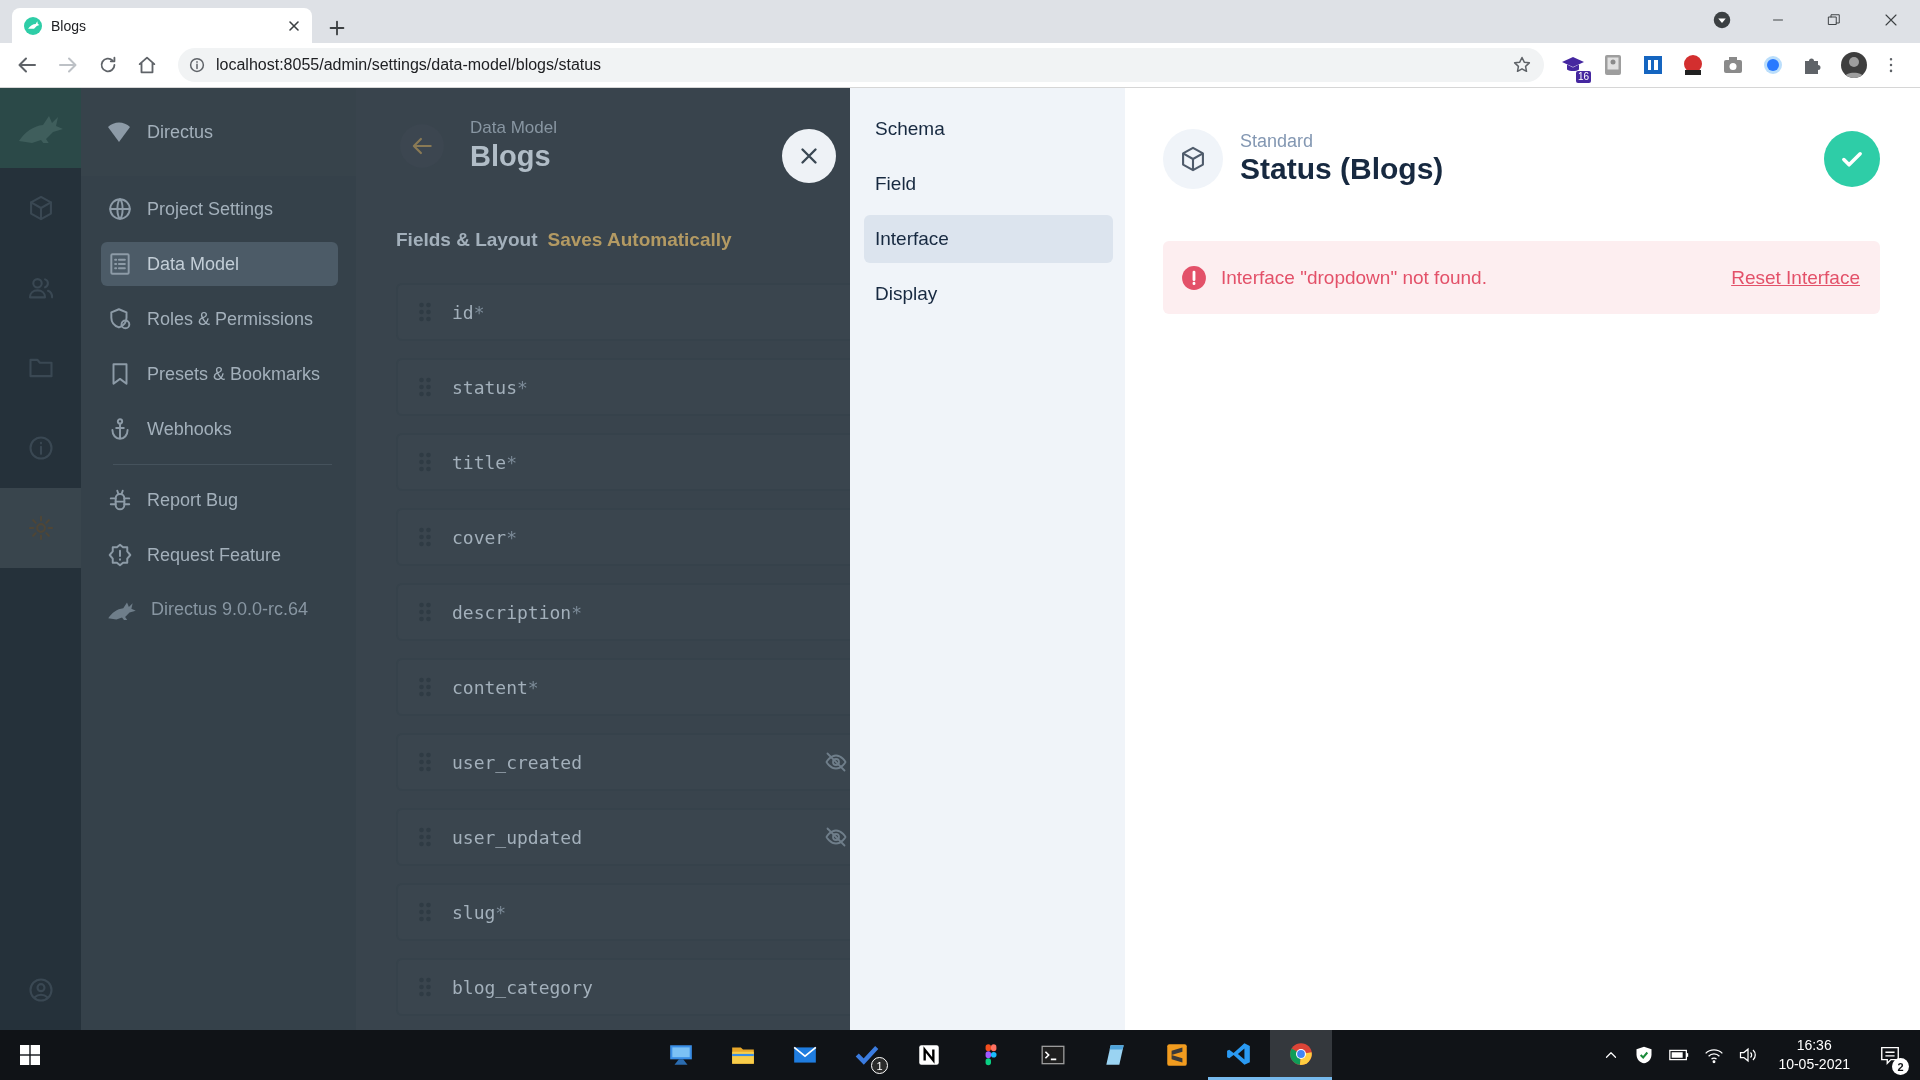 This screenshot has width=1920, height=1080. Describe the element at coordinates (929, 1055) in the screenshot. I see `notebook-icon` at that location.